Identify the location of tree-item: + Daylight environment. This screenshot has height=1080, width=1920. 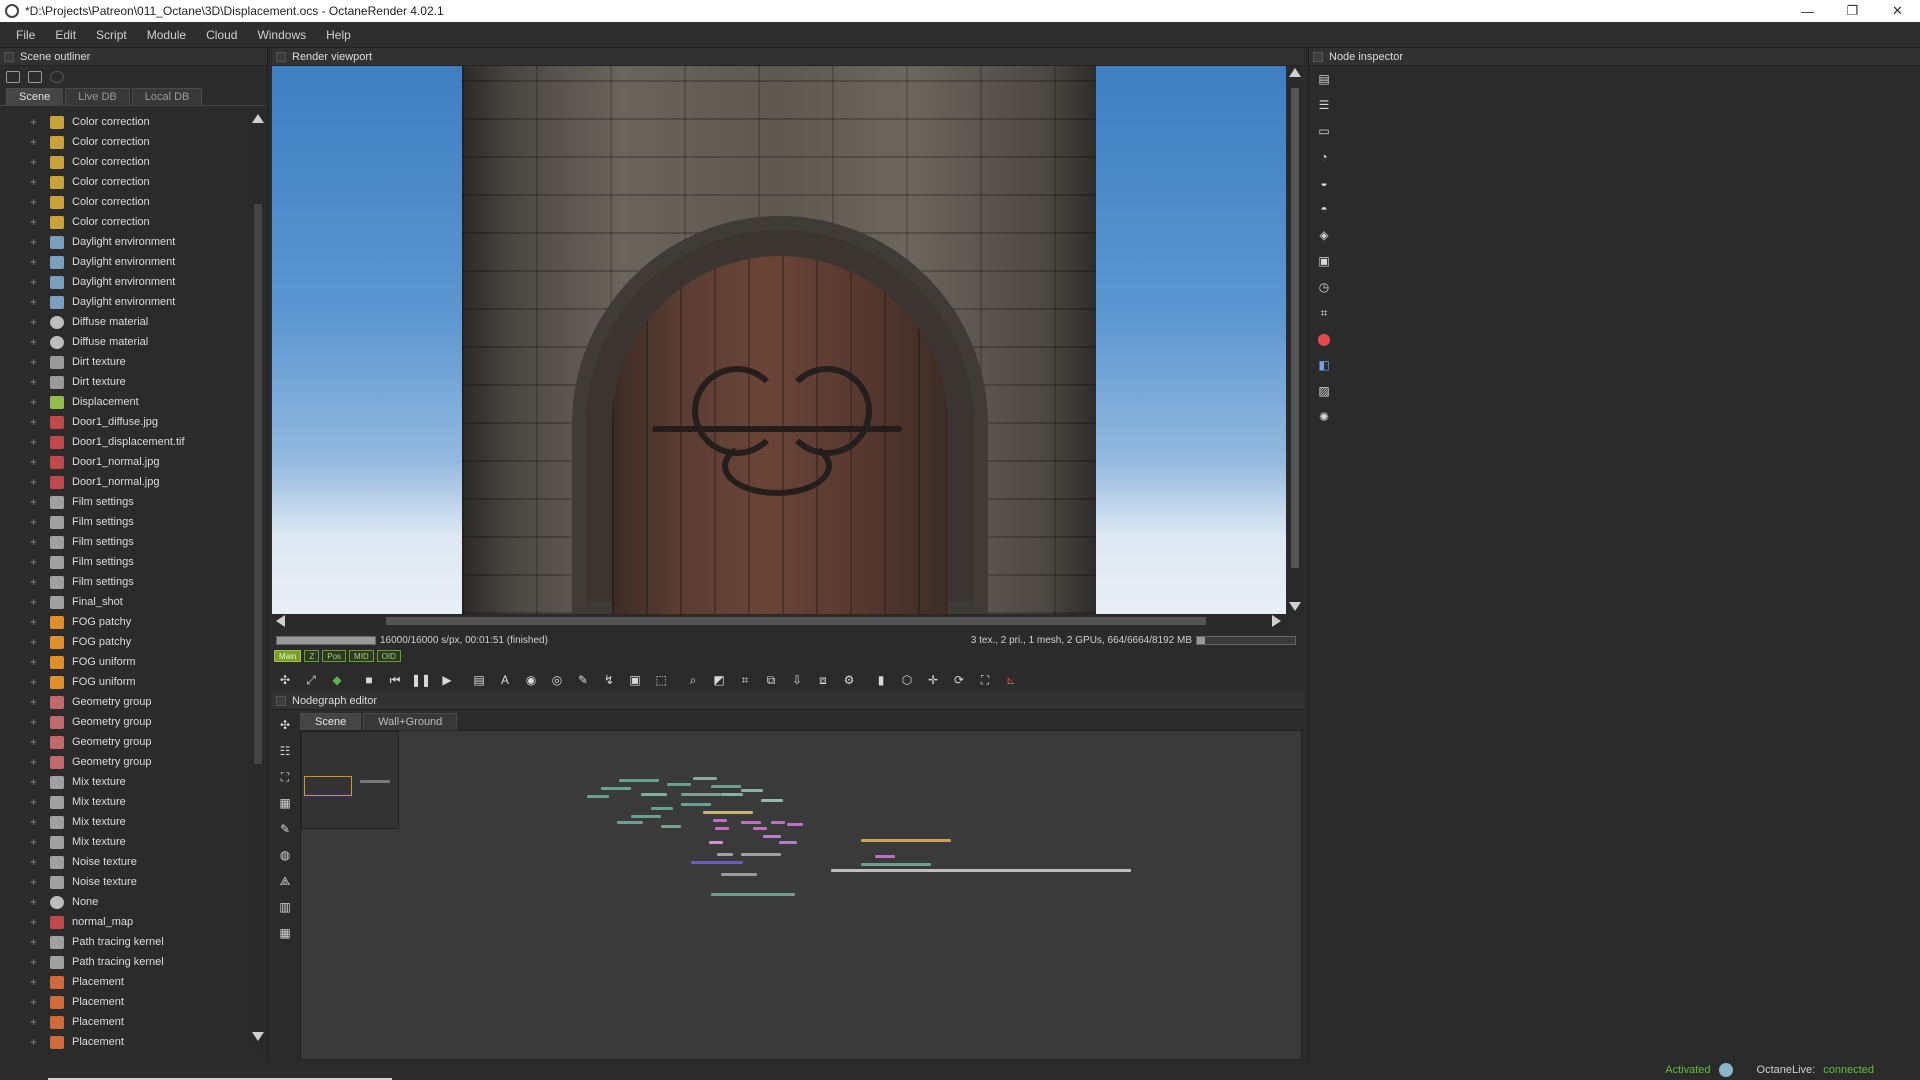
(126, 262).